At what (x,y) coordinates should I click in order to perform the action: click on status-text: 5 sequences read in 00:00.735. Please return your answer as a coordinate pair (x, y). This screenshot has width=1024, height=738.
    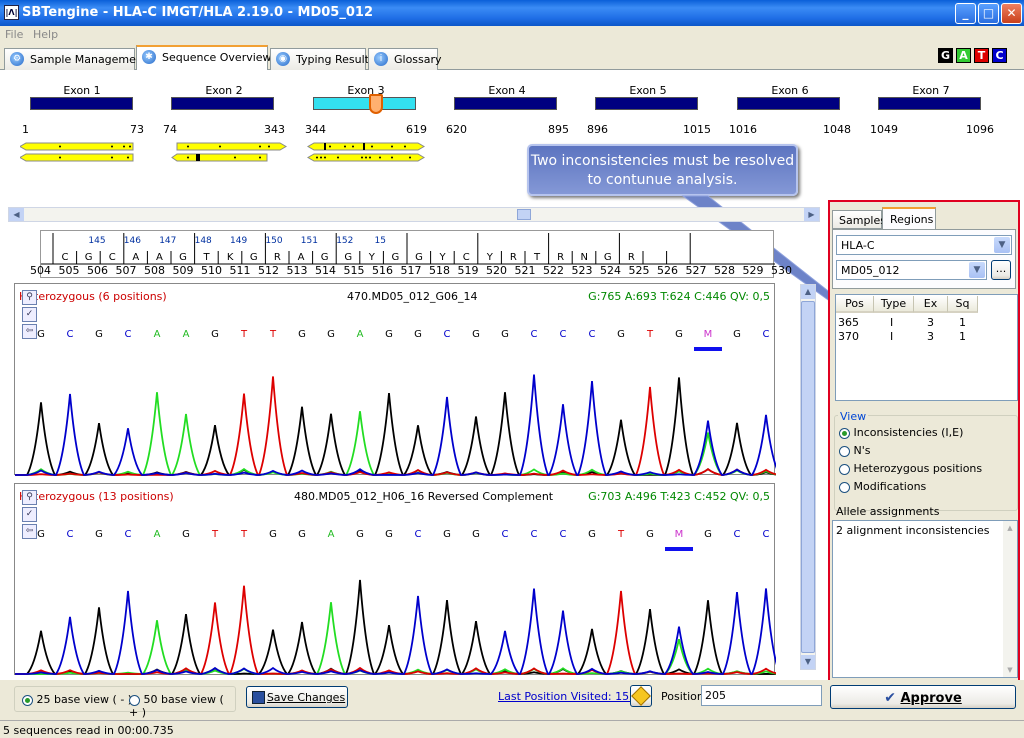
    Looking at the image, I should click on (88, 730).